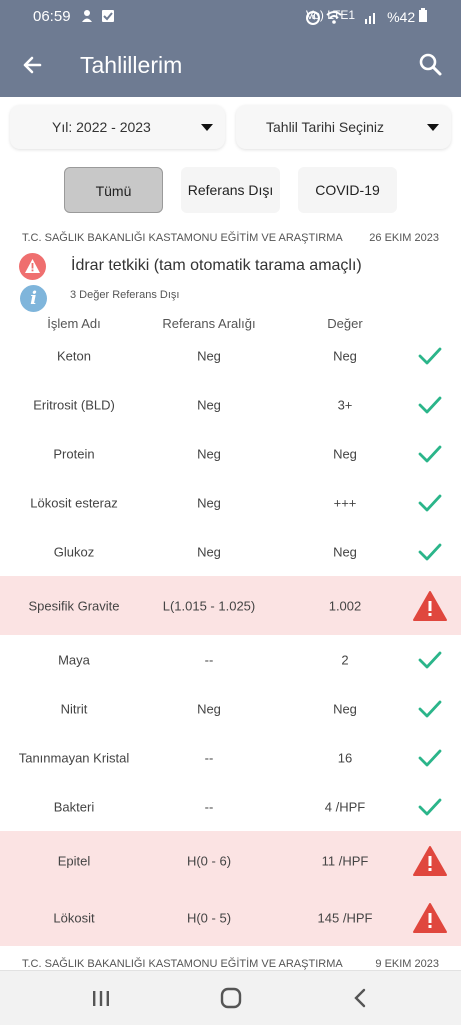 The width and height of the screenshot is (461, 1025). What do you see at coordinates (32, 266) in the screenshot?
I see `warning-icon` at bounding box center [32, 266].